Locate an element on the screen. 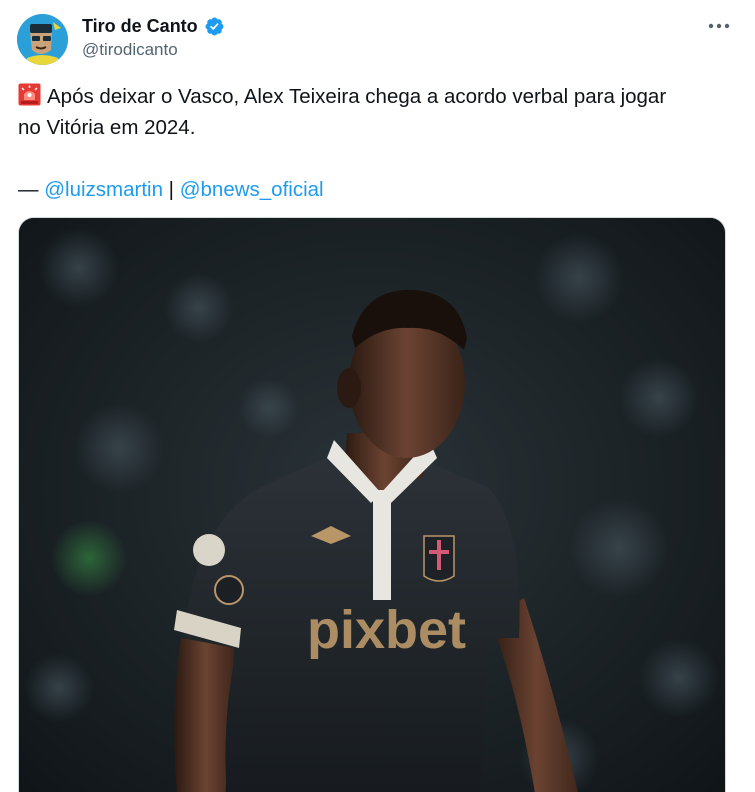  tweet-credit-line: — @luizsmartin | @bnews_oficial is located at coordinates (370, 189).